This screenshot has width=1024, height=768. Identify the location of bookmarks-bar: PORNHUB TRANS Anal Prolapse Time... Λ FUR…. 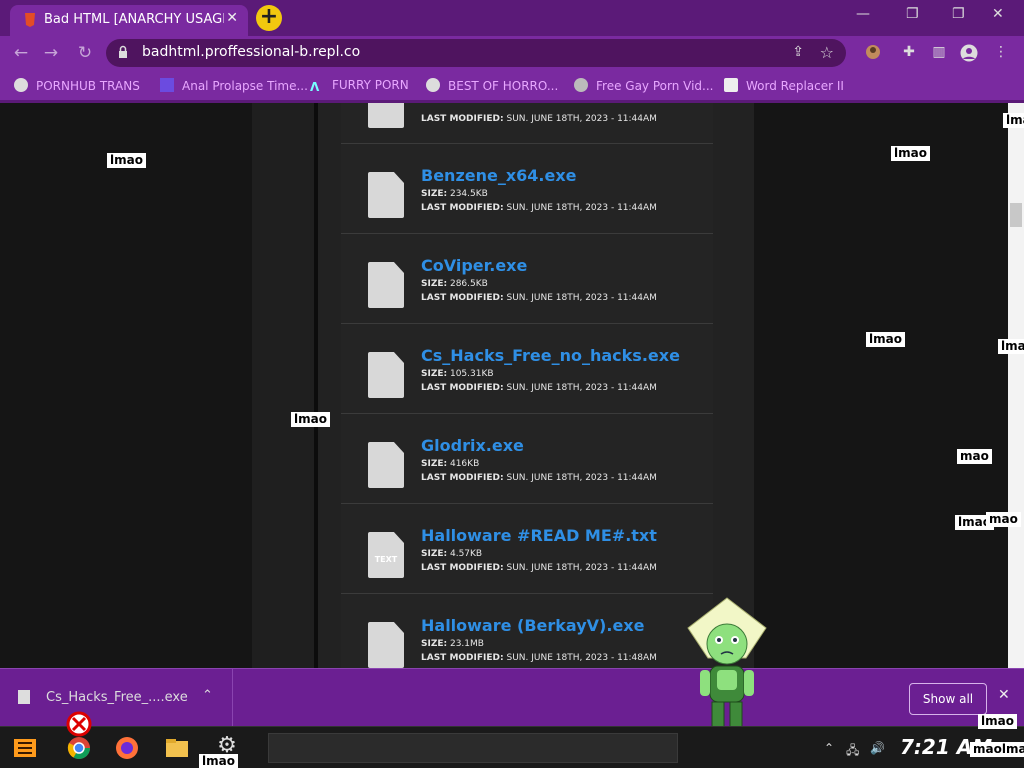
(512, 86).